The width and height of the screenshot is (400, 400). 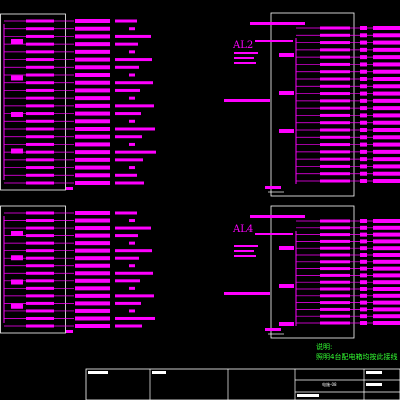 What do you see at coordinates (98, 372) in the screenshot?
I see `title-block-logo-bar` at bounding box center [98, 372].